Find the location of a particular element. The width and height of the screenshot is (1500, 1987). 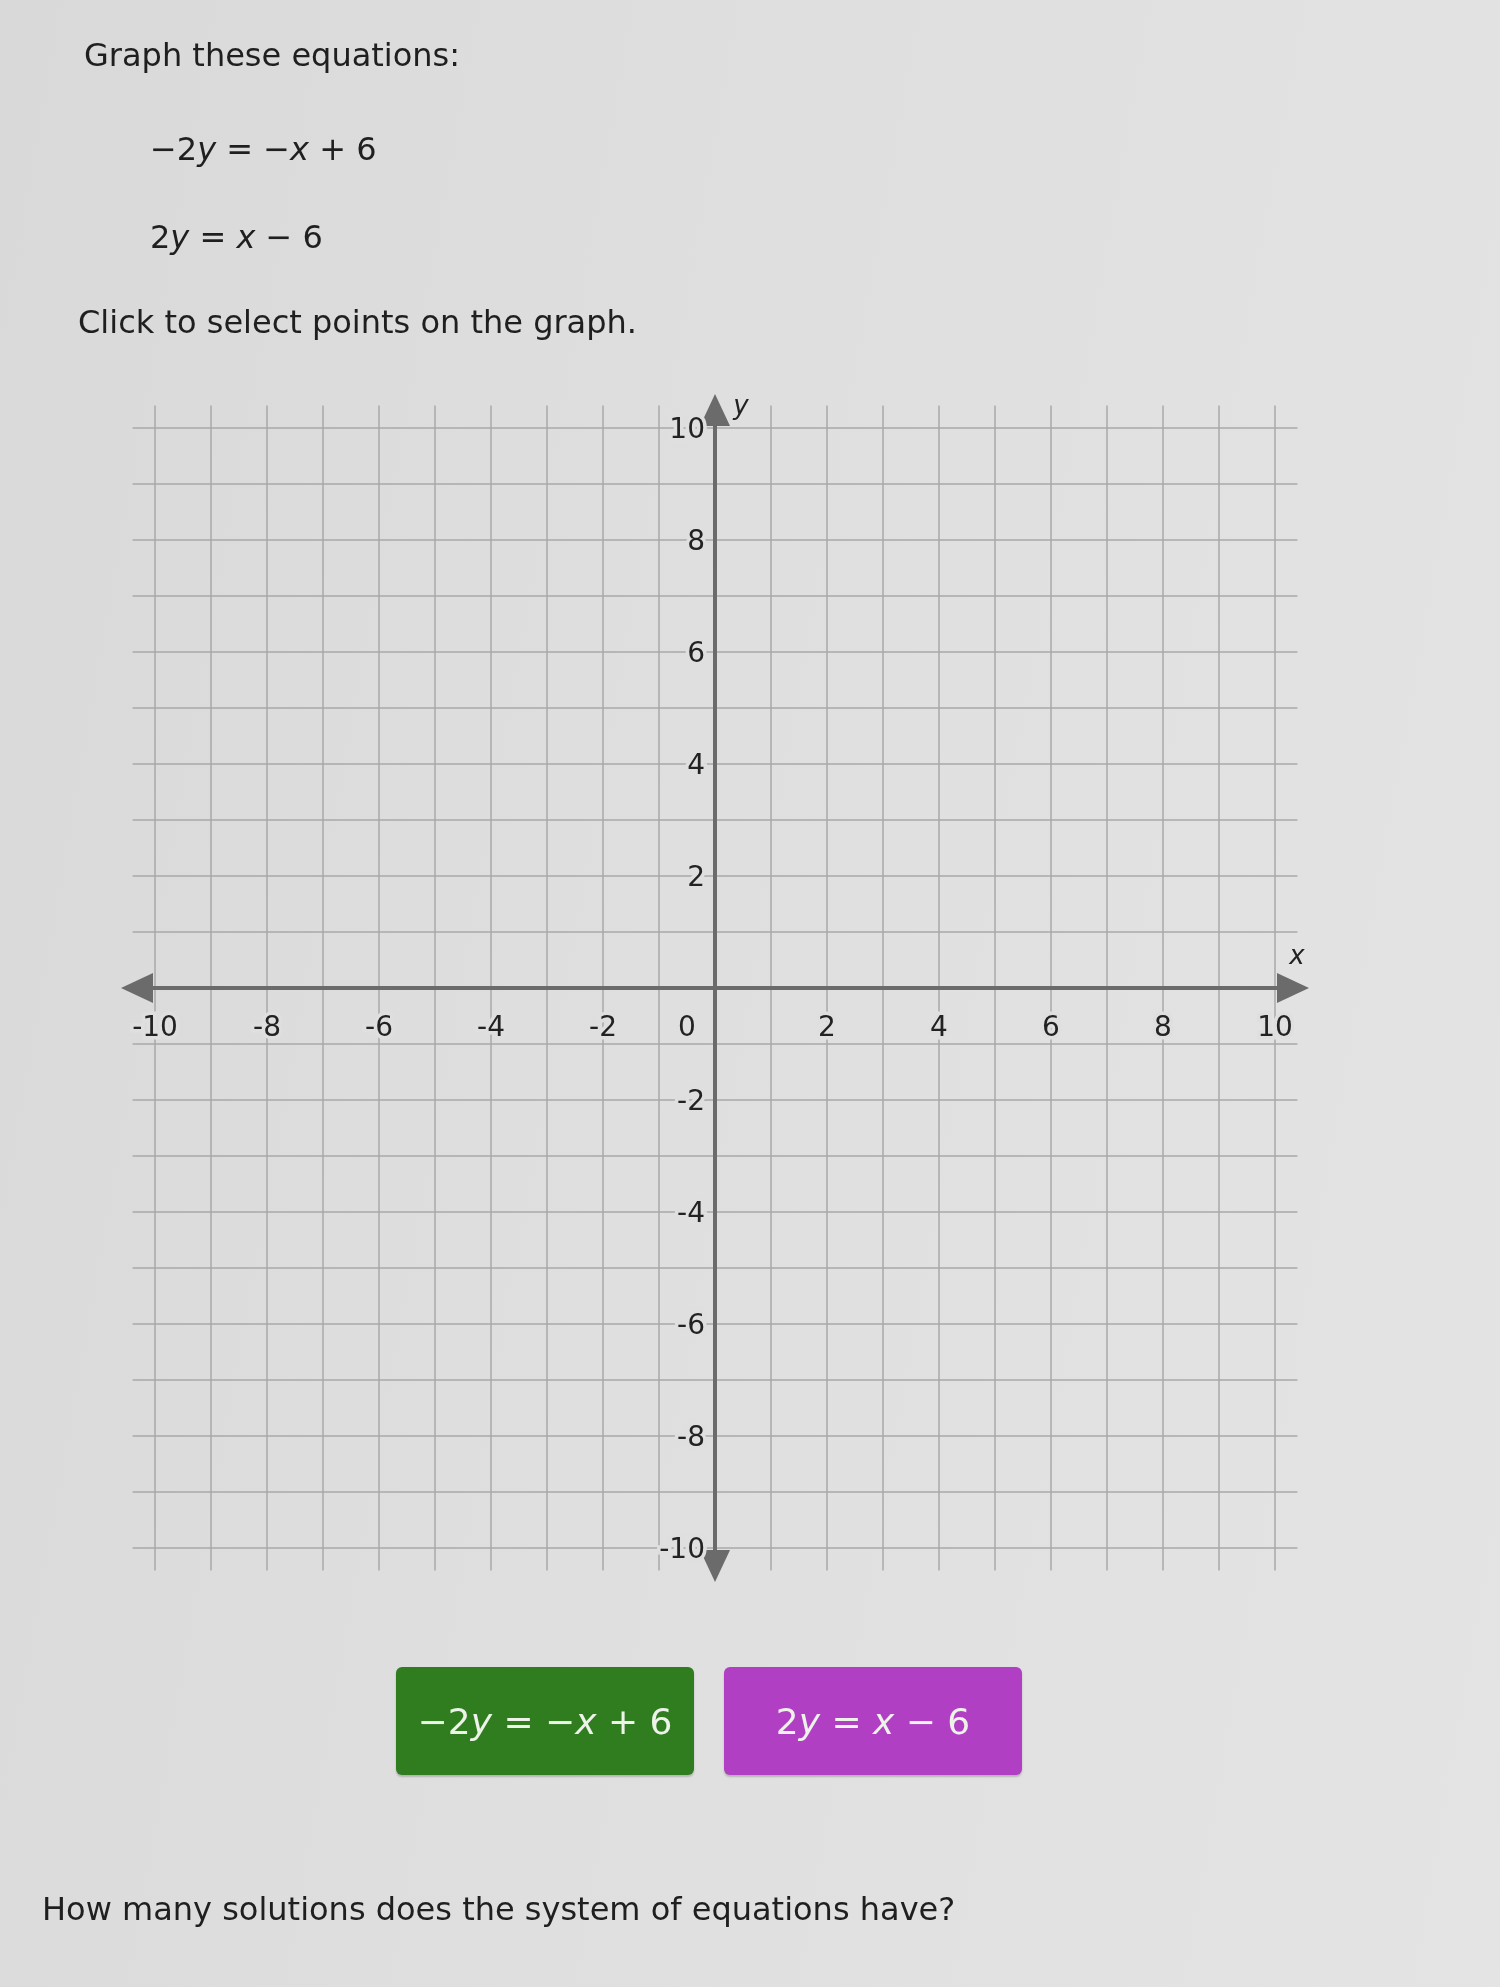

equation-line-button: −2y = −x + 6 is located at coordinates (545, 1721).